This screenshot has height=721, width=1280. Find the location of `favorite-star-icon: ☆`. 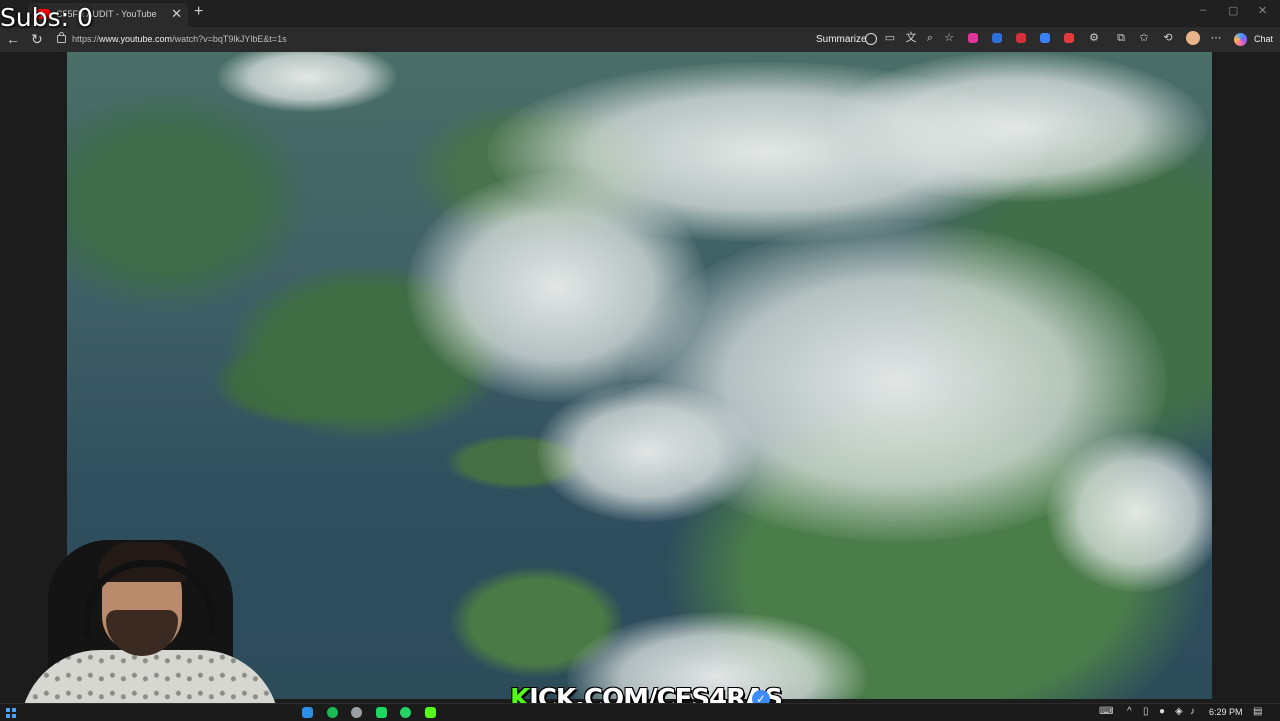

favorite-star-icon: ☆ is located at coordinates (949, 38).